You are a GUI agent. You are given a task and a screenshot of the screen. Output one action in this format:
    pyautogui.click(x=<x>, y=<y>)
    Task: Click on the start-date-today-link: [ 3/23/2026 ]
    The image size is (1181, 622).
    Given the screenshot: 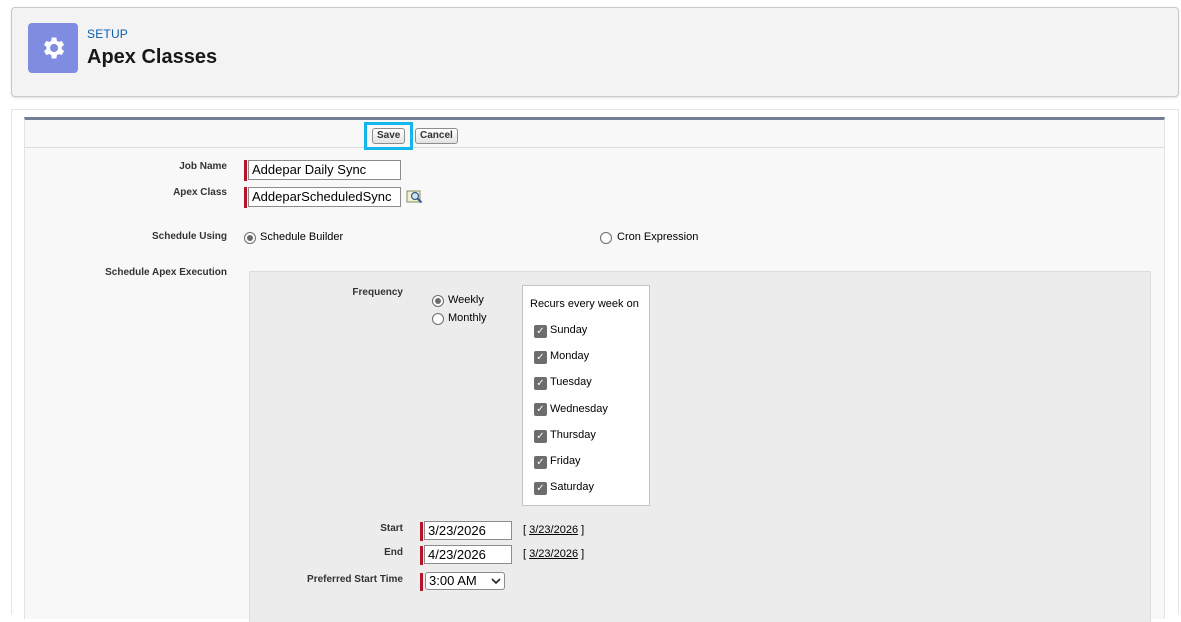 What is the action you would take?
    pyautogui.click(x=553, y=530)
    